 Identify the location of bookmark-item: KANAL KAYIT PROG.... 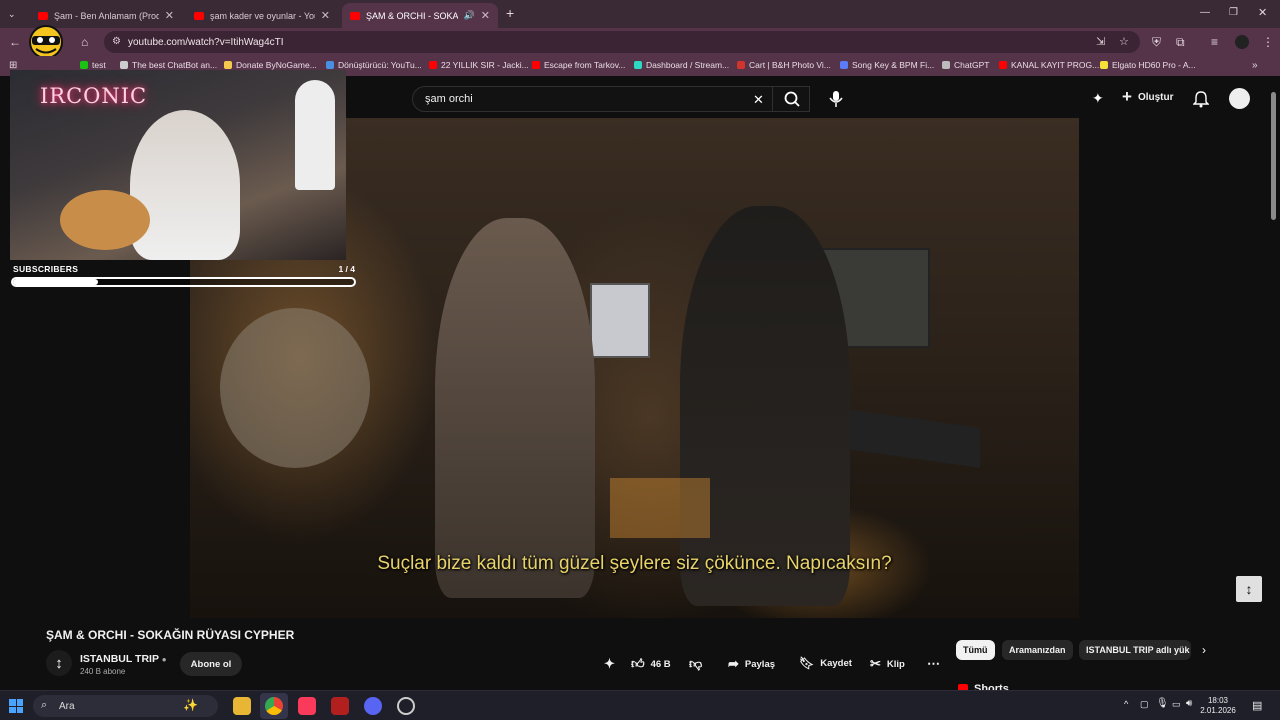
(1049, 65).